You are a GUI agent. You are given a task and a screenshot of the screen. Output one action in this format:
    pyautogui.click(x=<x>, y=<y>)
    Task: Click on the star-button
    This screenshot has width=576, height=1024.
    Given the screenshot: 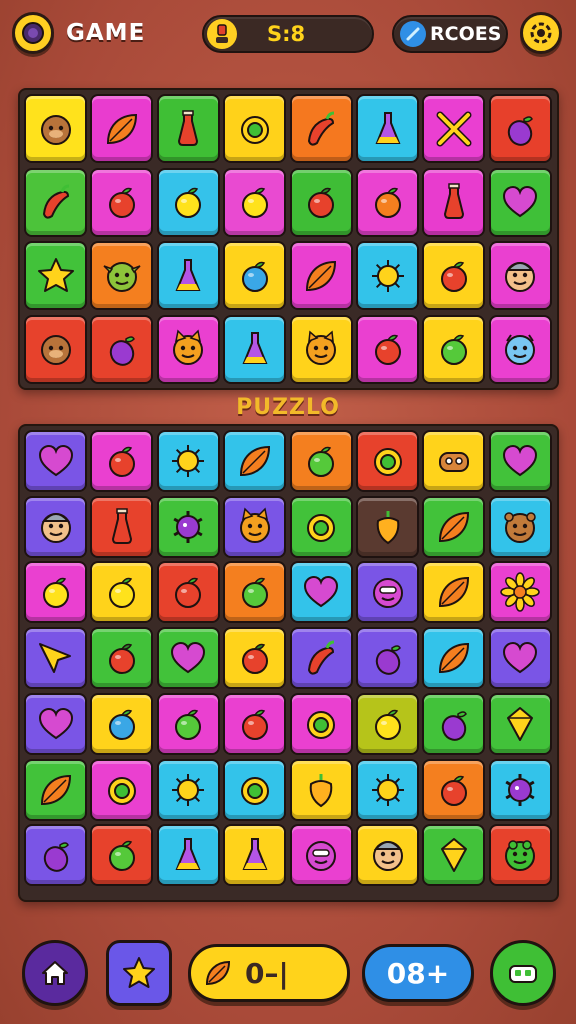 What is the action you would take?
    pyautogui.click(x=139, y=973)
    